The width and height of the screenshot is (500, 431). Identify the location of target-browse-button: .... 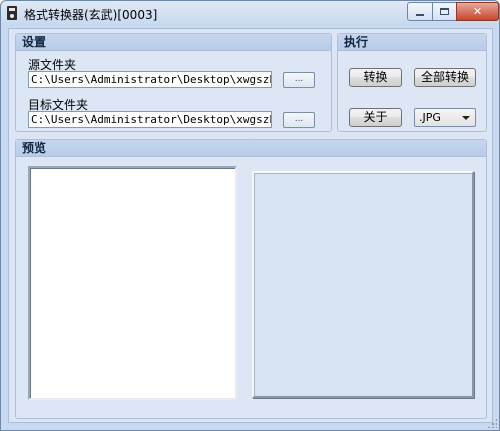
(299, 120).